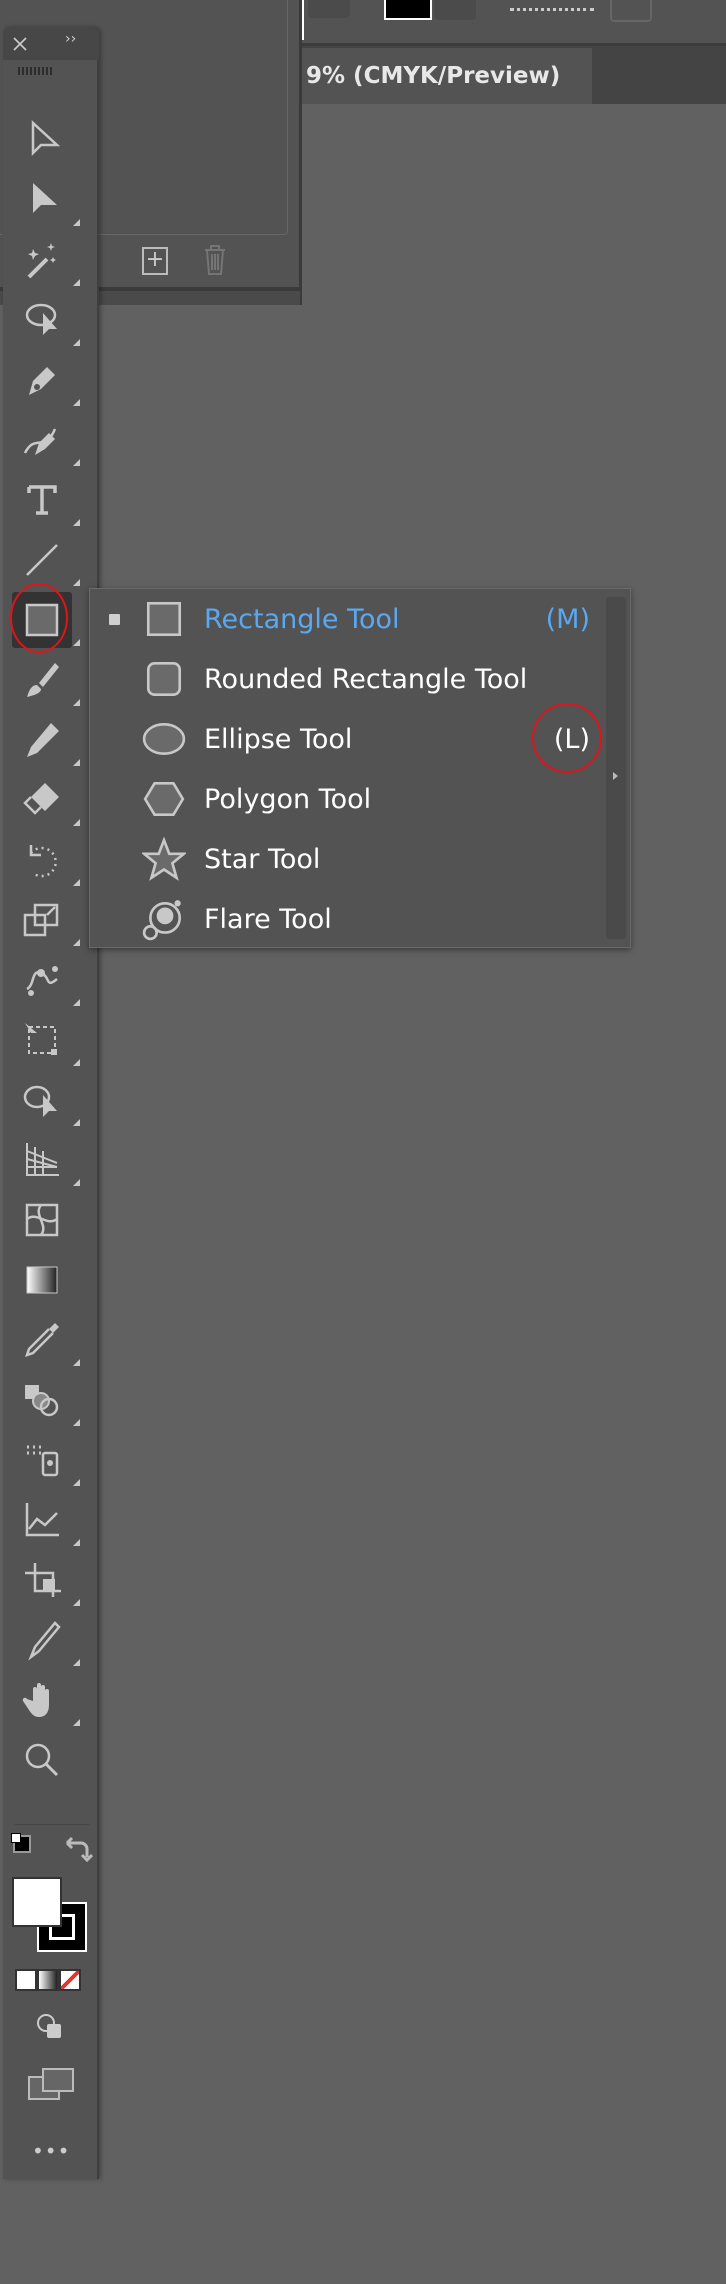 The image size is (726, 2284). I want to click on free-transform-tool, so click(46, 1040).